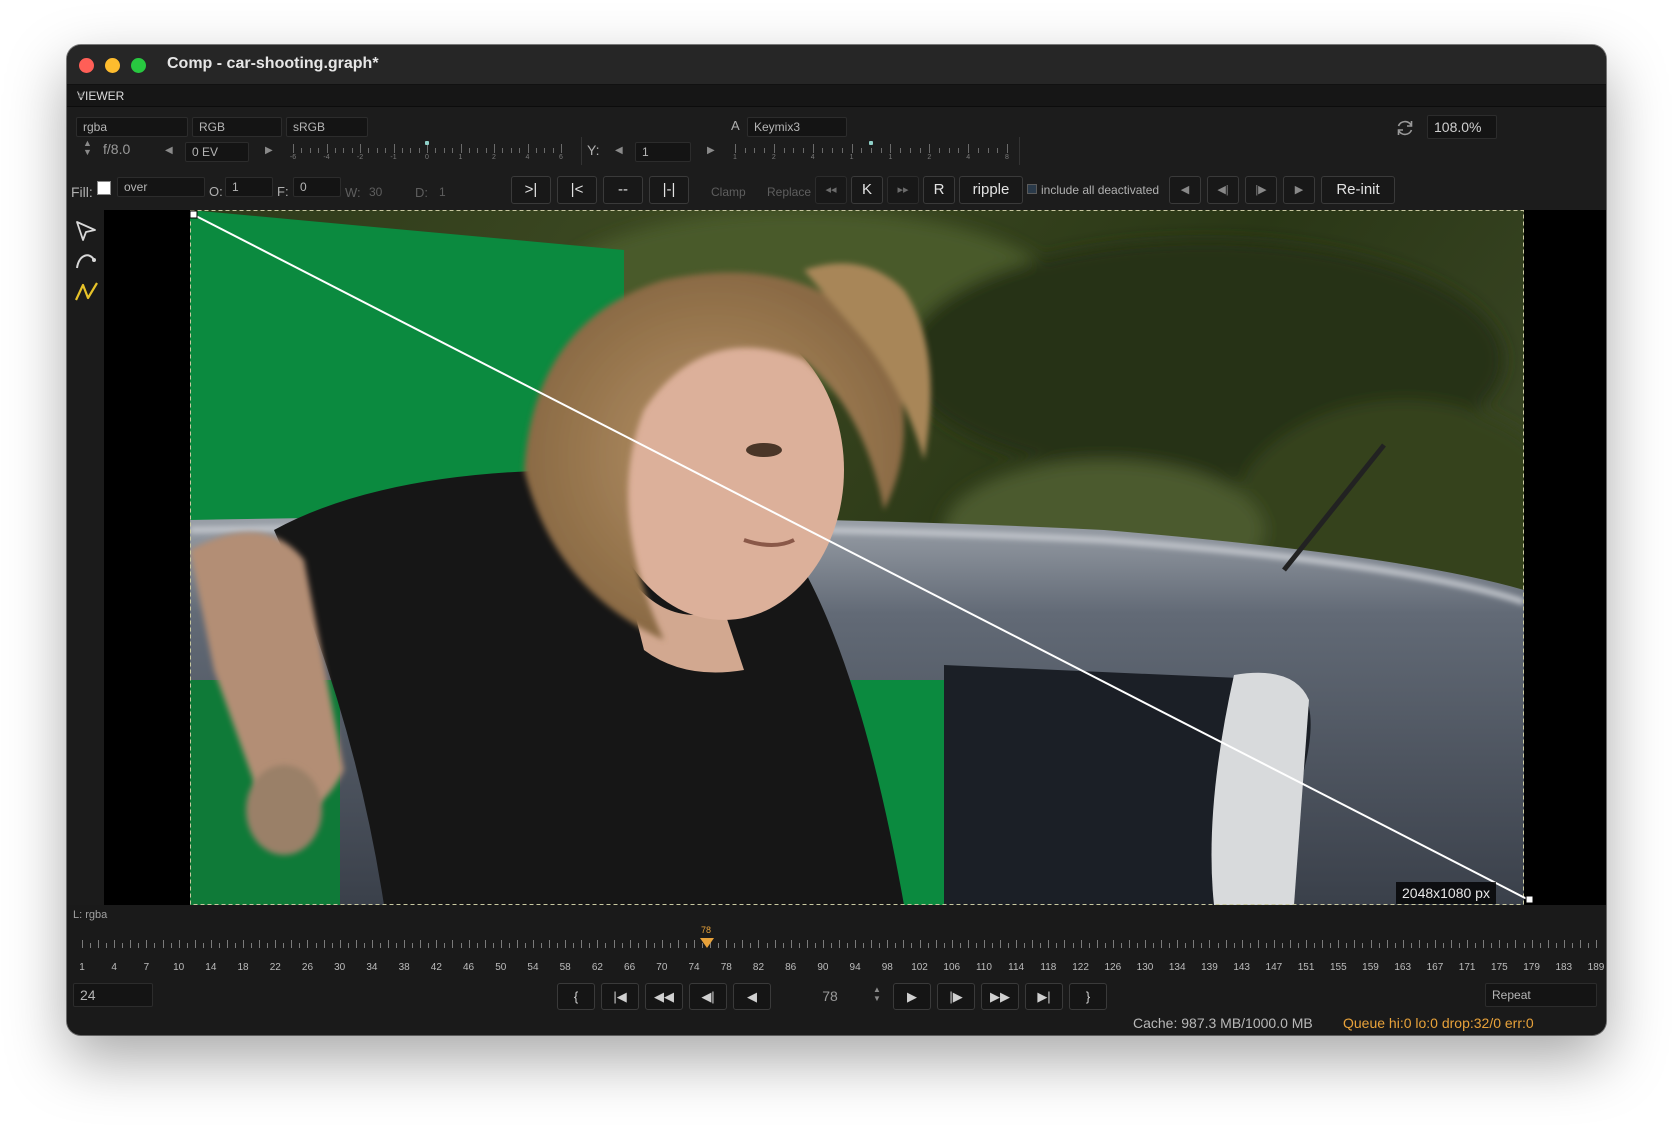 This screenshot has width=1672, height=1125. Describe the element at coordinates (1000, 996) in the screenshot. I see `fast-forward-button: ▶▶` at that location.